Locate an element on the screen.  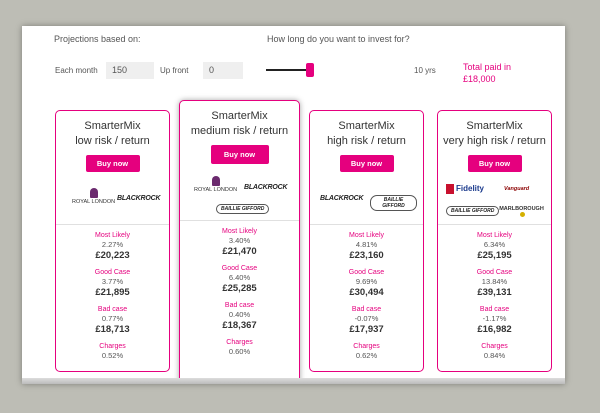
fund-logos: ROYAL LONDON BLACKROCK is located at coordinates (112, 201).